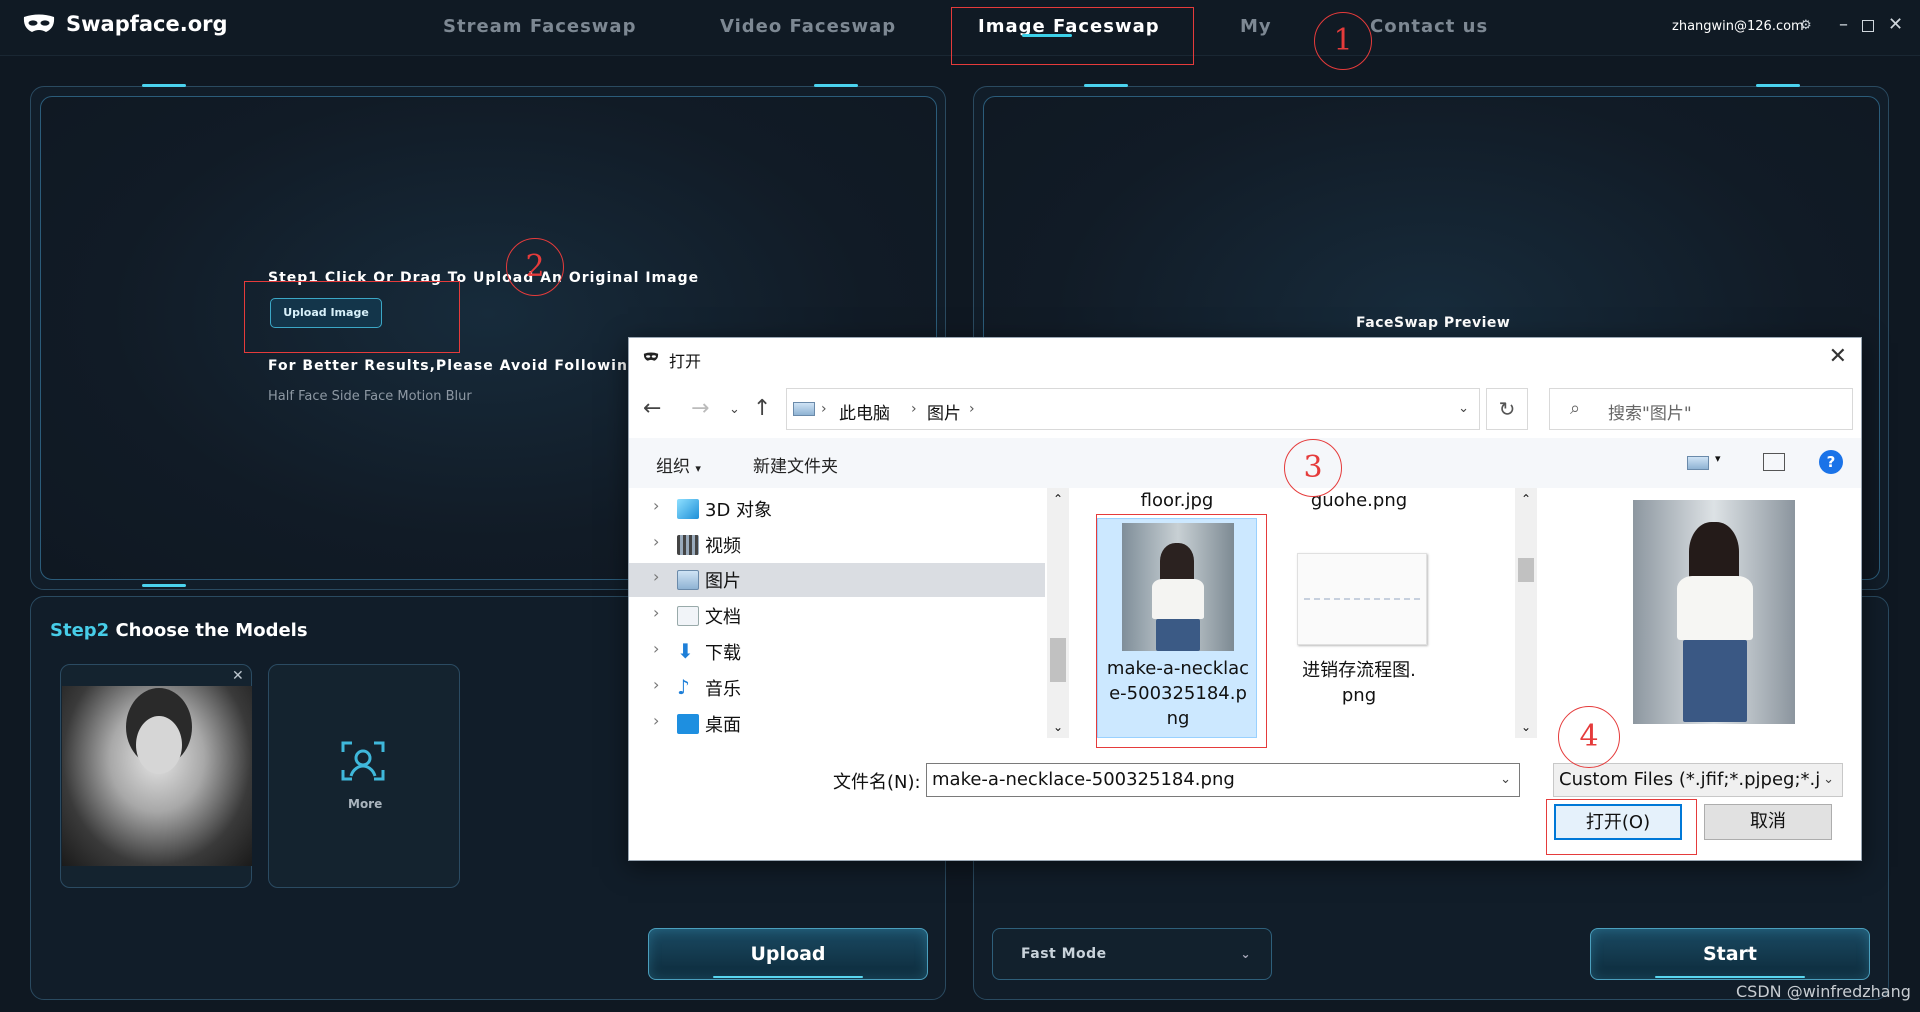 This screenshot has height=1012, width=1920. I want to click on logo: Swapface.org, so click(125, 24).